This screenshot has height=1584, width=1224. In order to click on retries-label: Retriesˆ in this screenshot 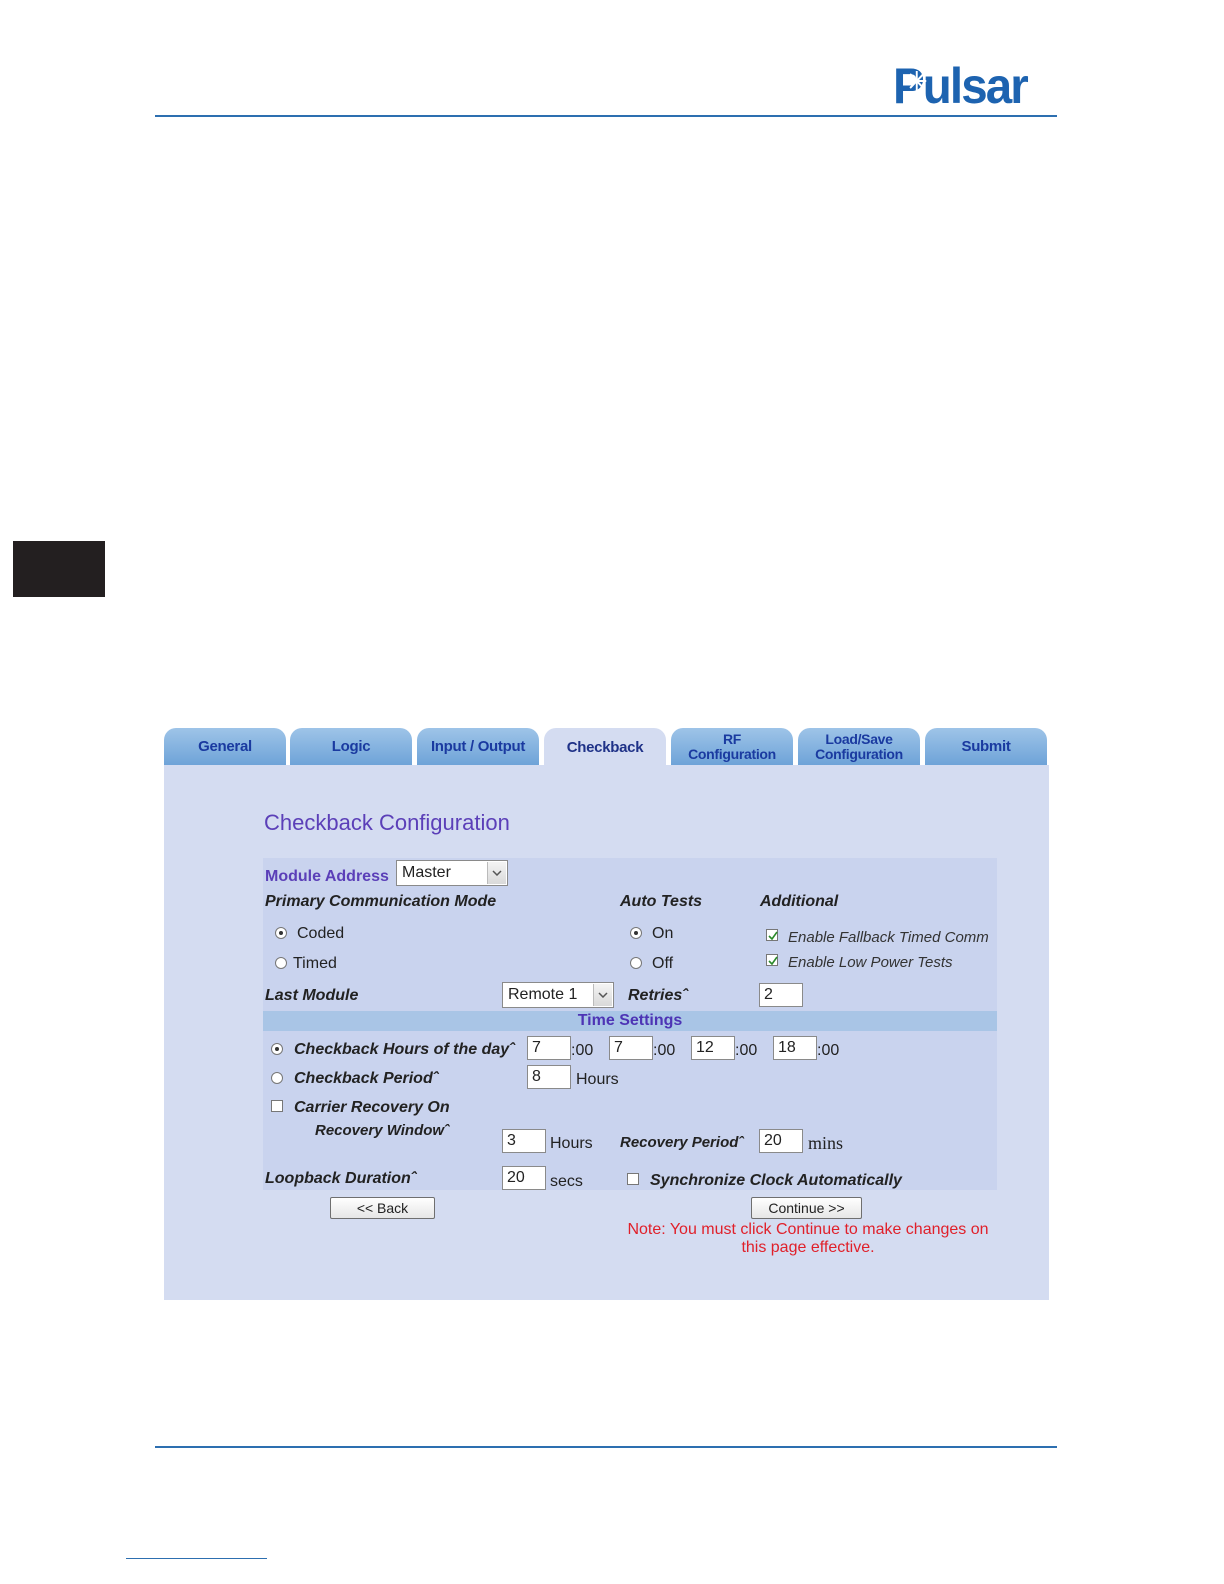, I will do `click(658, 995)`.